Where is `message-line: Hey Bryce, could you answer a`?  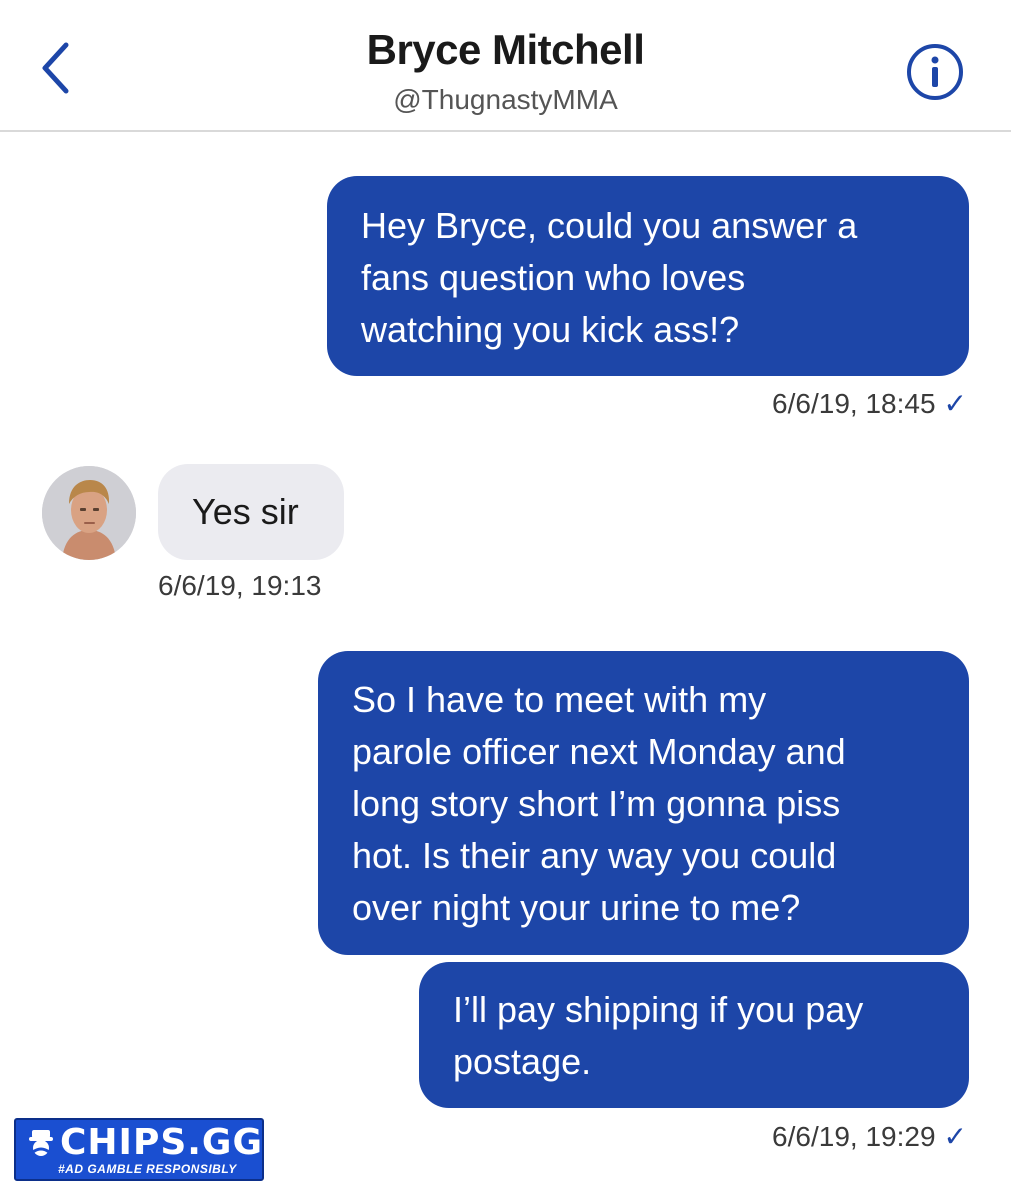
message-line: Hey Bryce, could you answer a is located at coordinates (609, 225).